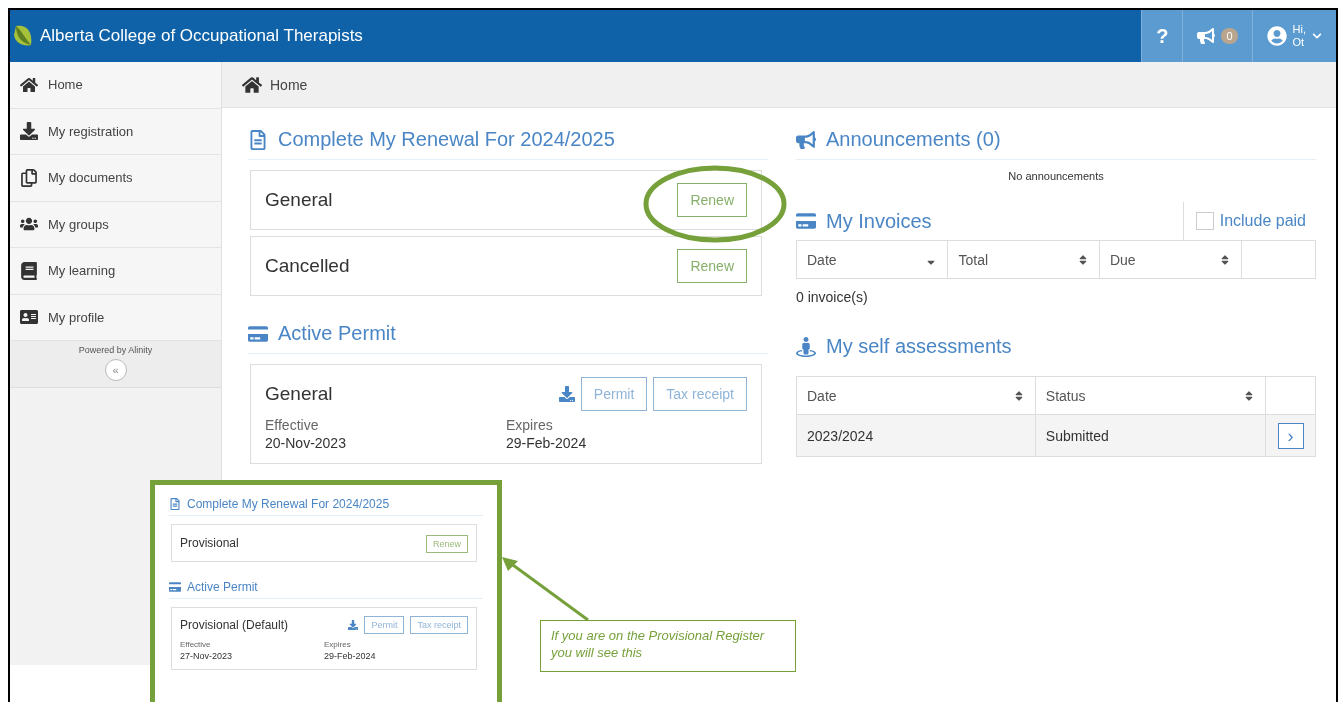 This screenshot has width=1343, height=704. I want to click on announcements-button: 0, so click(1217, 36).